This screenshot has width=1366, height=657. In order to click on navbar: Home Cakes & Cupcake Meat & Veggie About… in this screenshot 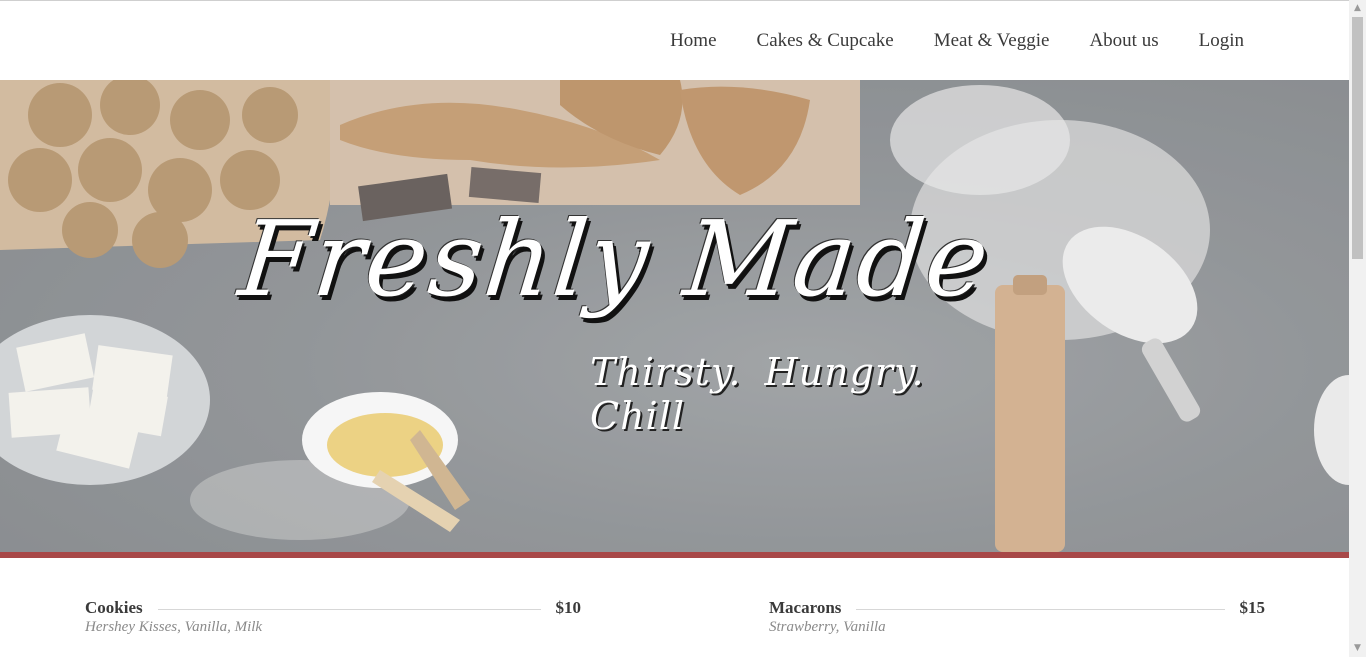, I will do `click(674, 40)`.